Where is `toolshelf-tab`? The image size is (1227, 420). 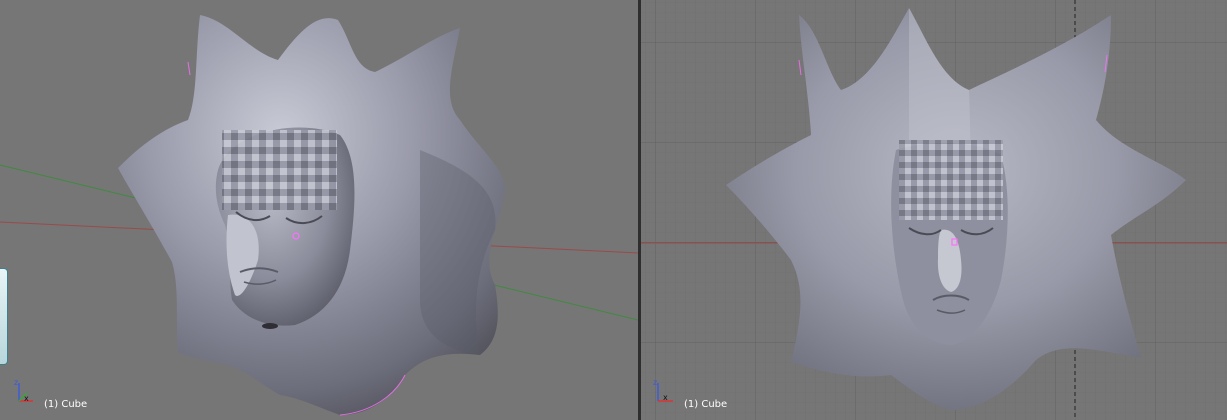
toolshelf-tab is located at coordinates (4, 316).